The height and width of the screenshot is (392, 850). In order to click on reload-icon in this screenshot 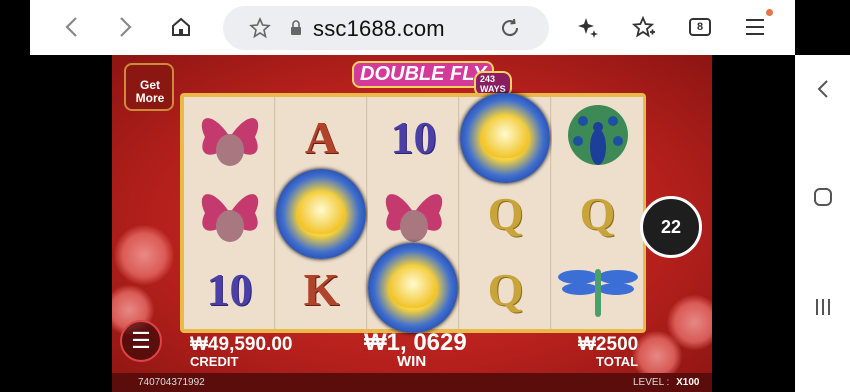, I will do `click(510, 28)`.